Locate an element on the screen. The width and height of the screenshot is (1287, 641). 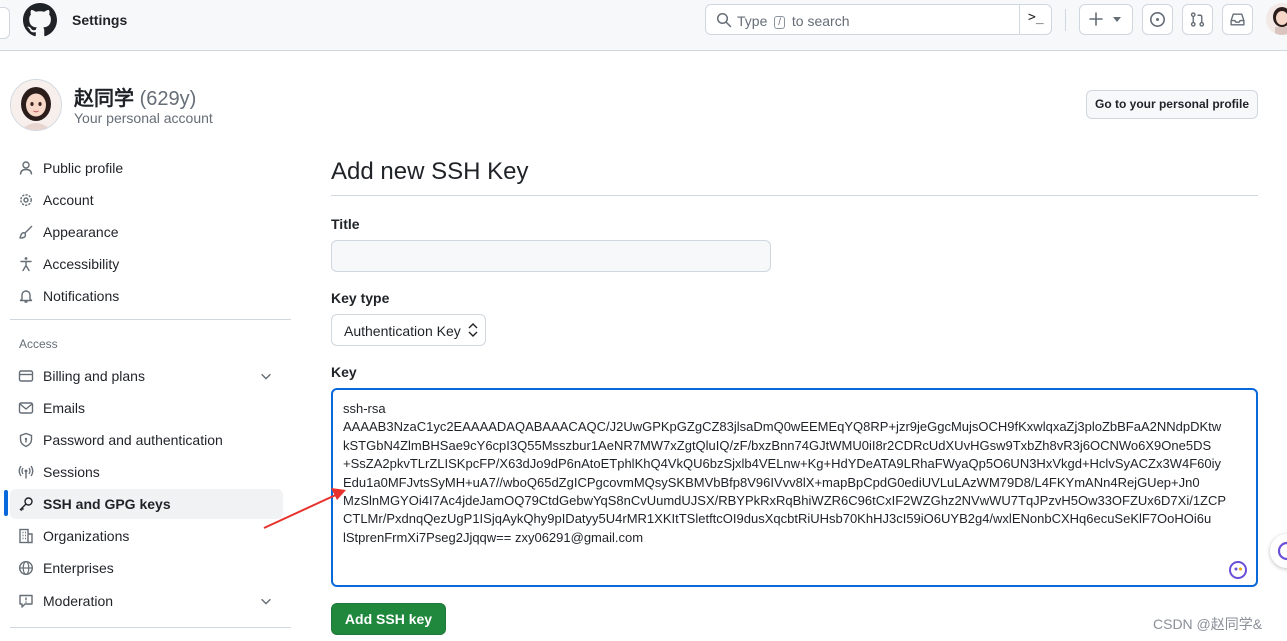
sidebar-divider is located at coordinates (150, 627).